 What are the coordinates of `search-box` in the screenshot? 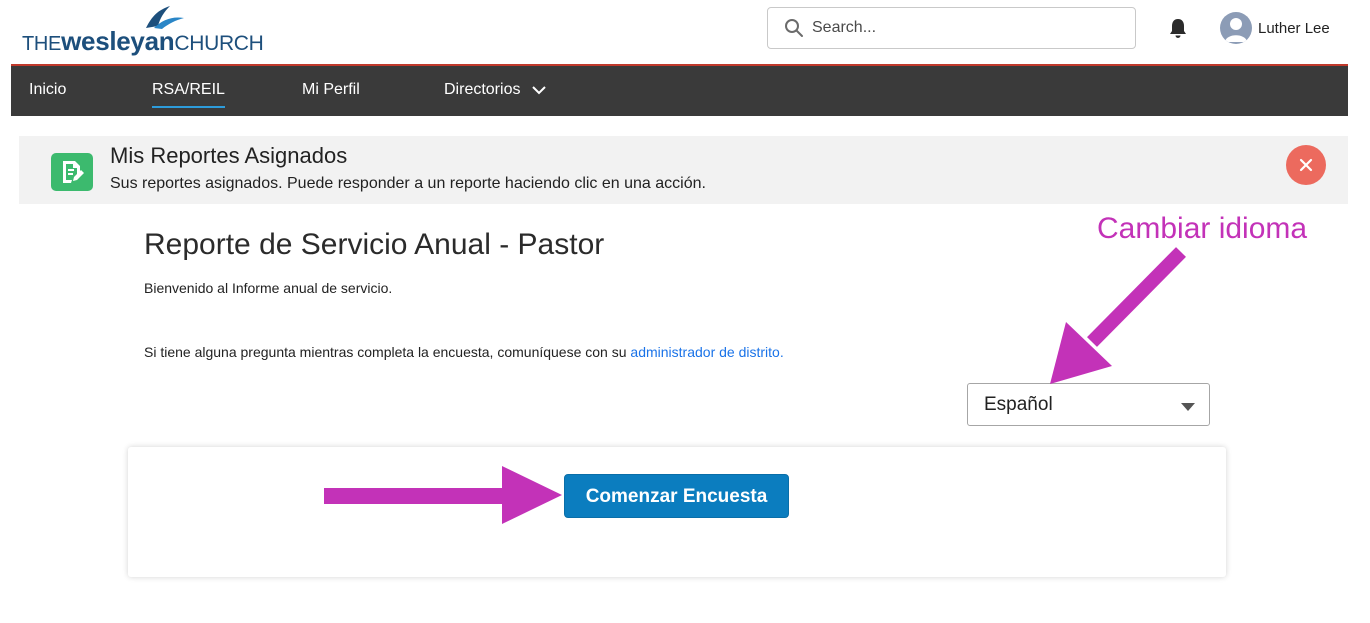 It's located at (951, 28).